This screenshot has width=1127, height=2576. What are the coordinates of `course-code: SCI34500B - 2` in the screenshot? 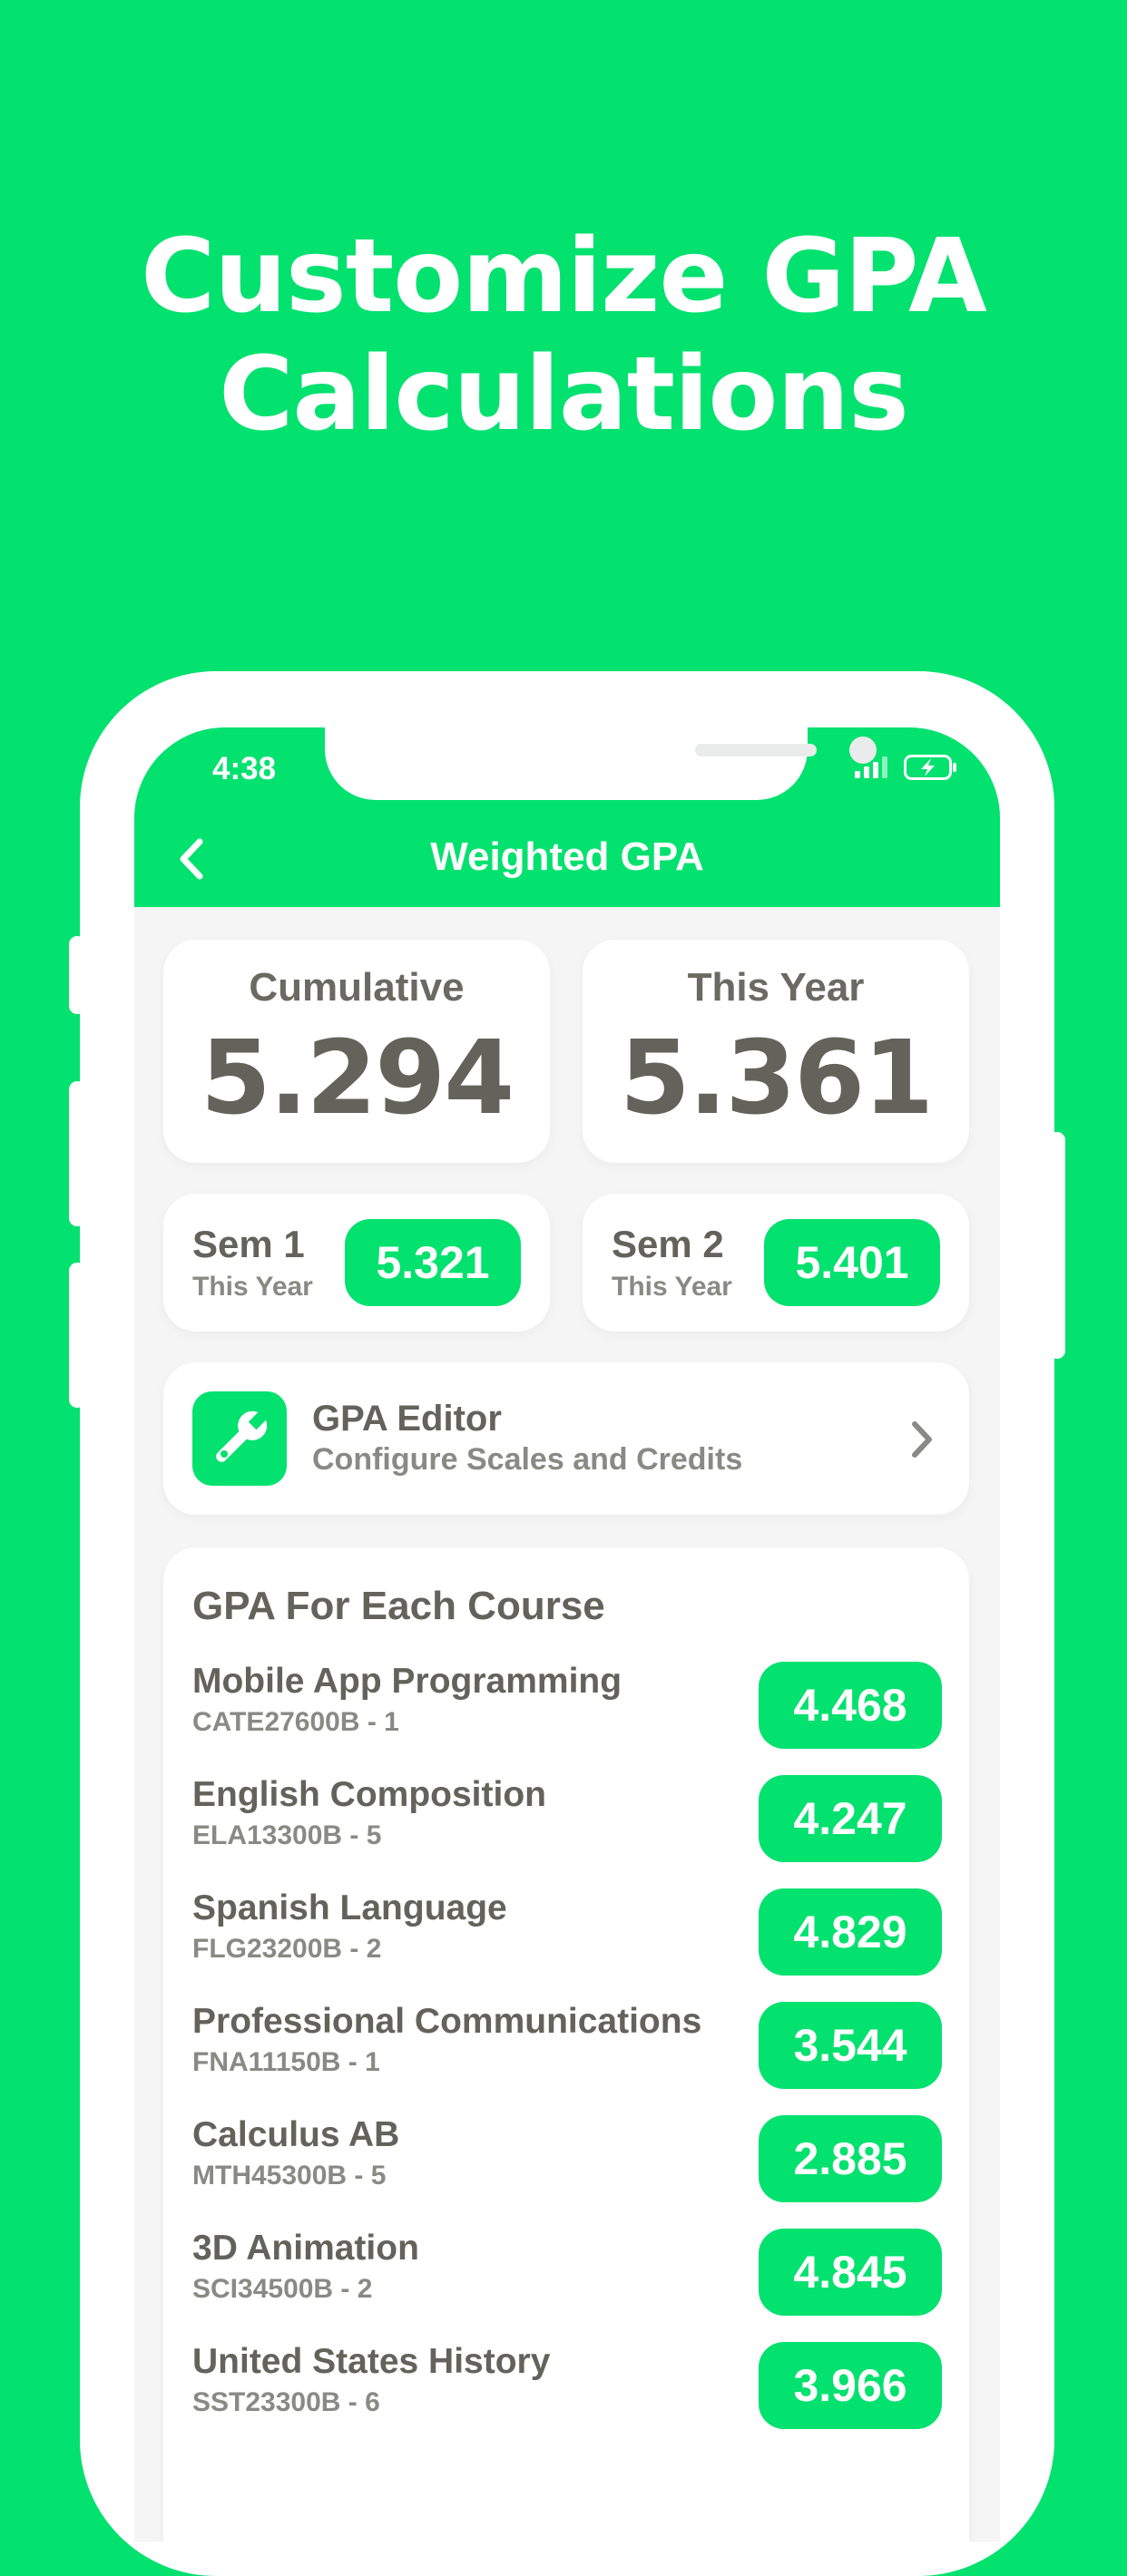 It's located at (282, 2289).